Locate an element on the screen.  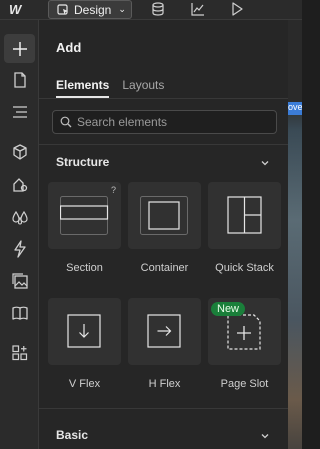
element-card-quick-stack is located at coordinates (244, 215).